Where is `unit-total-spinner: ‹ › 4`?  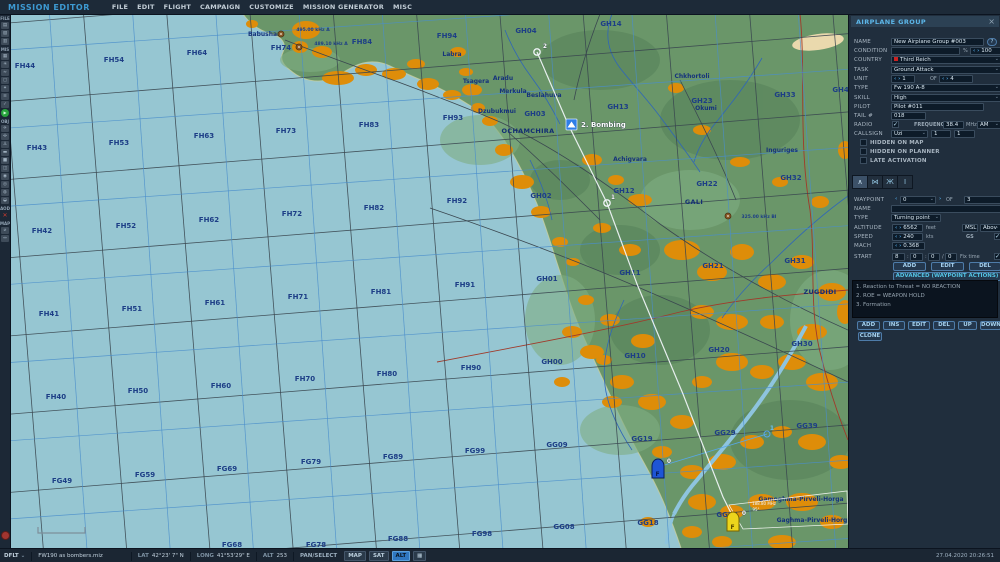
unit-total-spinner: ‹ › 4 is located at coordinates (956, 79).